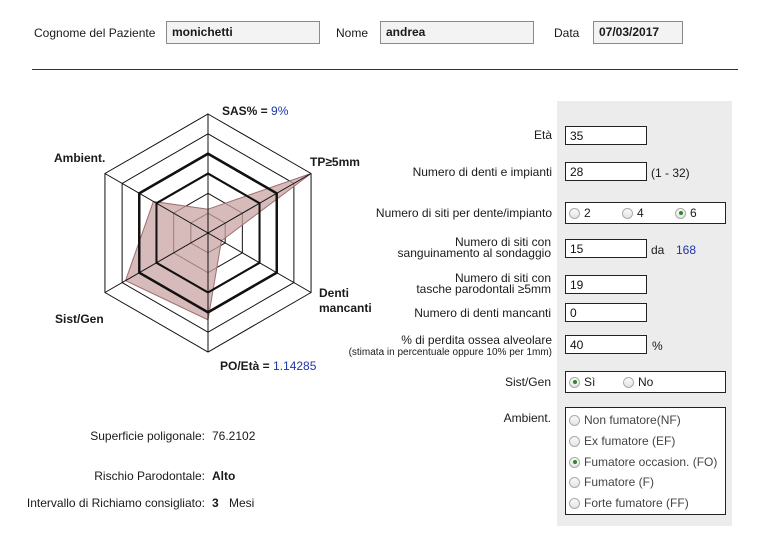  Describe the element at coordinates (686, 250) in the screenshot. I see `sanguinamento-total: 168` at that location.